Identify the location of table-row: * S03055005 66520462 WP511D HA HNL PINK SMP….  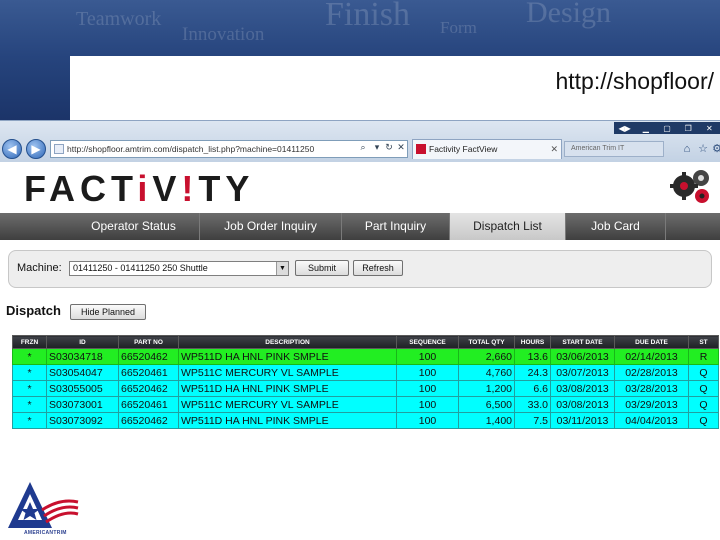
(365, 388).